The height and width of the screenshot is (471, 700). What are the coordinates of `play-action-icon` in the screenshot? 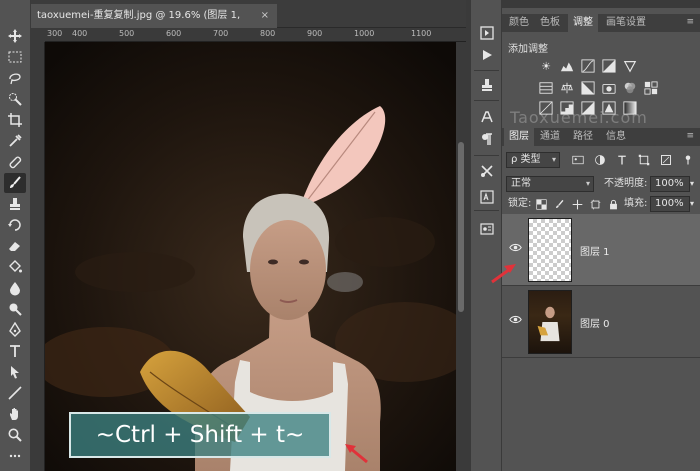 It's located at (487, 55).